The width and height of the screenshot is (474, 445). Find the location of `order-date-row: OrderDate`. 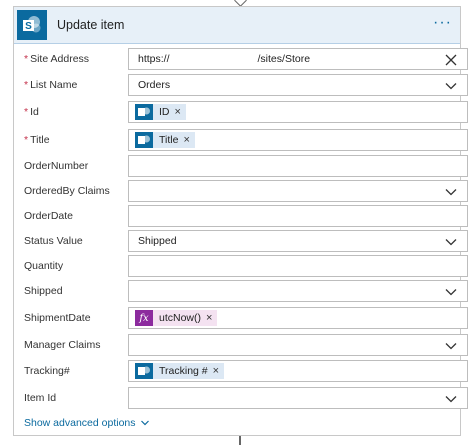

order-date-row: OrderDate is located at coordinates (241, 216).